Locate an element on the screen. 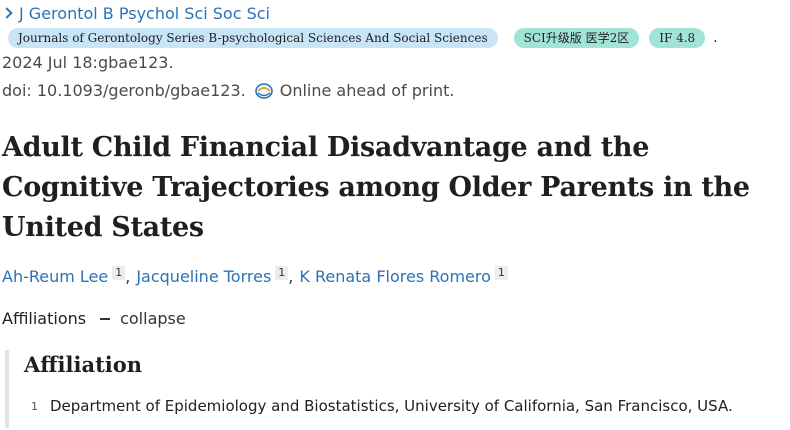 Image resolution: width=790 pixels, height=430 pixels. publication-date: 2024 Jul 18:gbae123. is located at coordinates (88, 62).